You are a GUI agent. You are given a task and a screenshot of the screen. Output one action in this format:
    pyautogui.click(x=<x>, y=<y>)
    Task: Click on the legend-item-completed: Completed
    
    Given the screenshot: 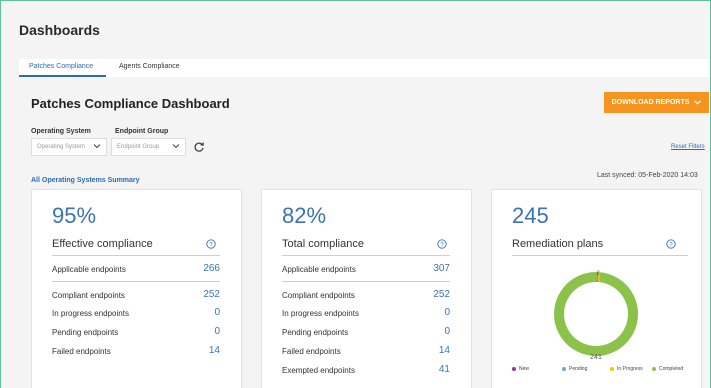 What is the action you would take?
    pyautogui.click(x=667, y=369)
    